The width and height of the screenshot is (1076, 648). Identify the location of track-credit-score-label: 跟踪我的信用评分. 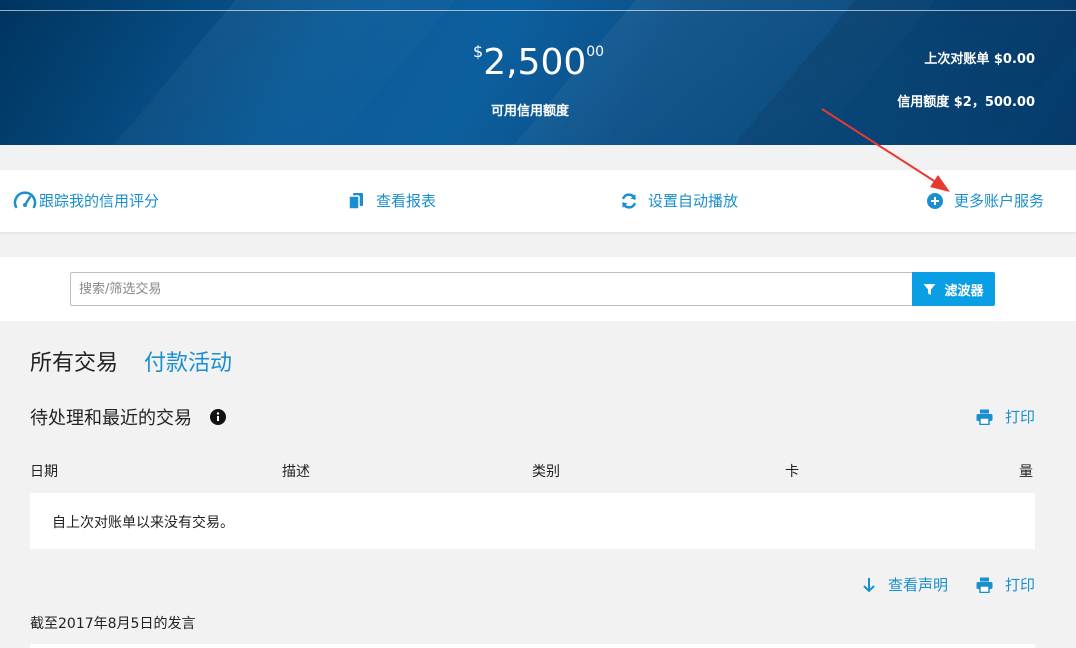
(99, 201).